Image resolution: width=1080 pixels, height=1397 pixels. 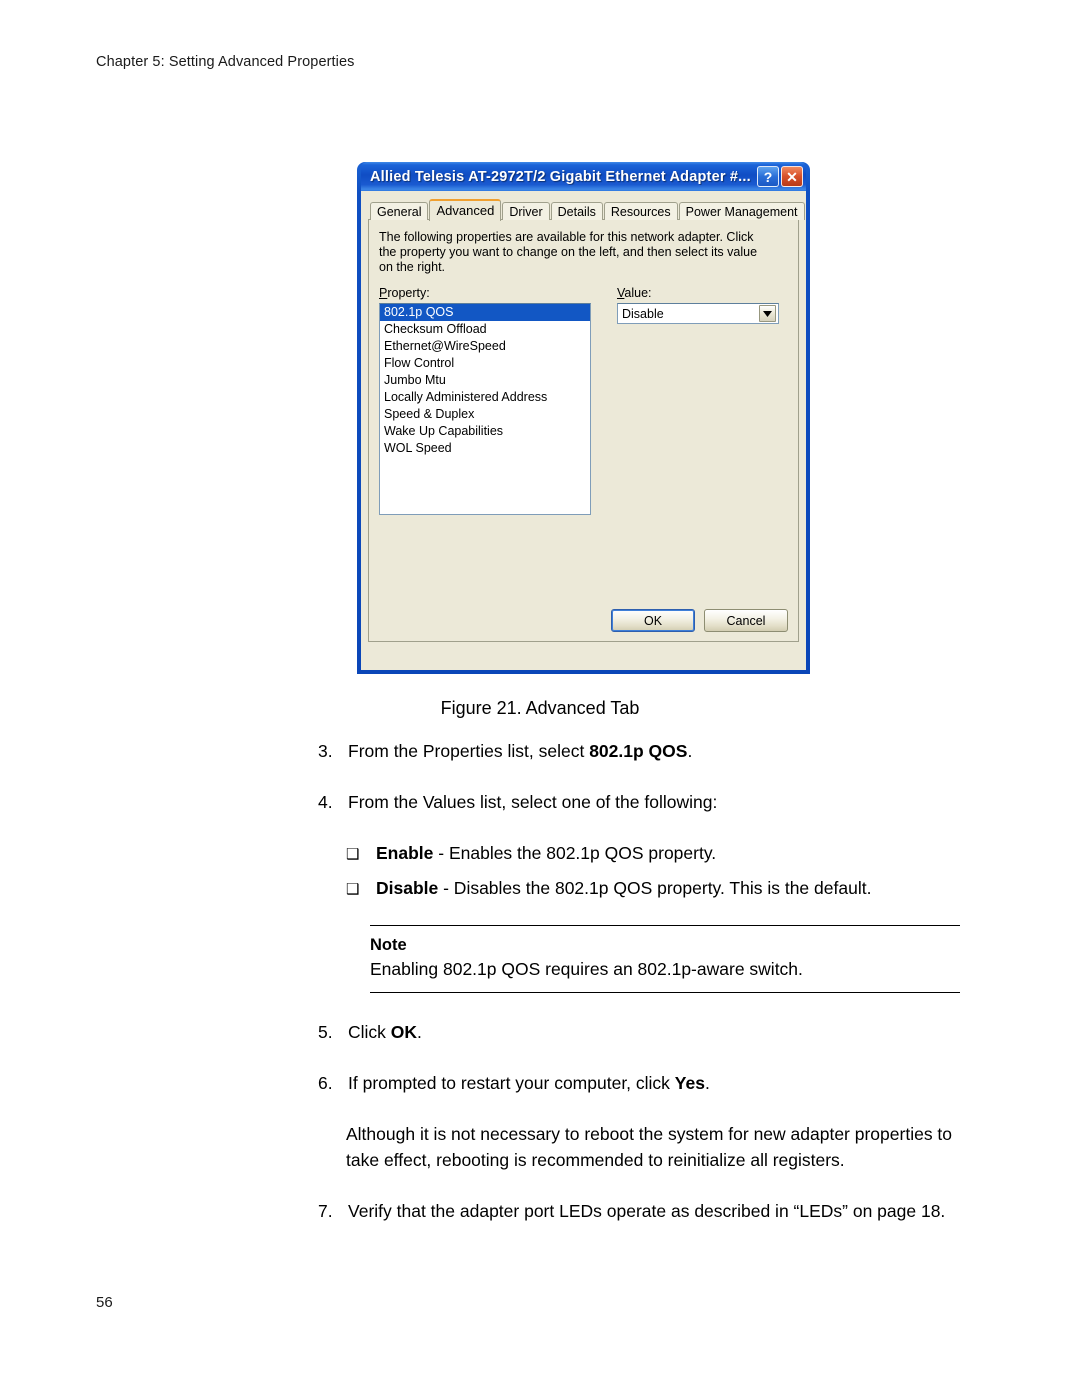 What do you see at coordinates (419, 1032) in the screenshot?
I see `step-5-text-after: .` at bounding box center [419, 1032].